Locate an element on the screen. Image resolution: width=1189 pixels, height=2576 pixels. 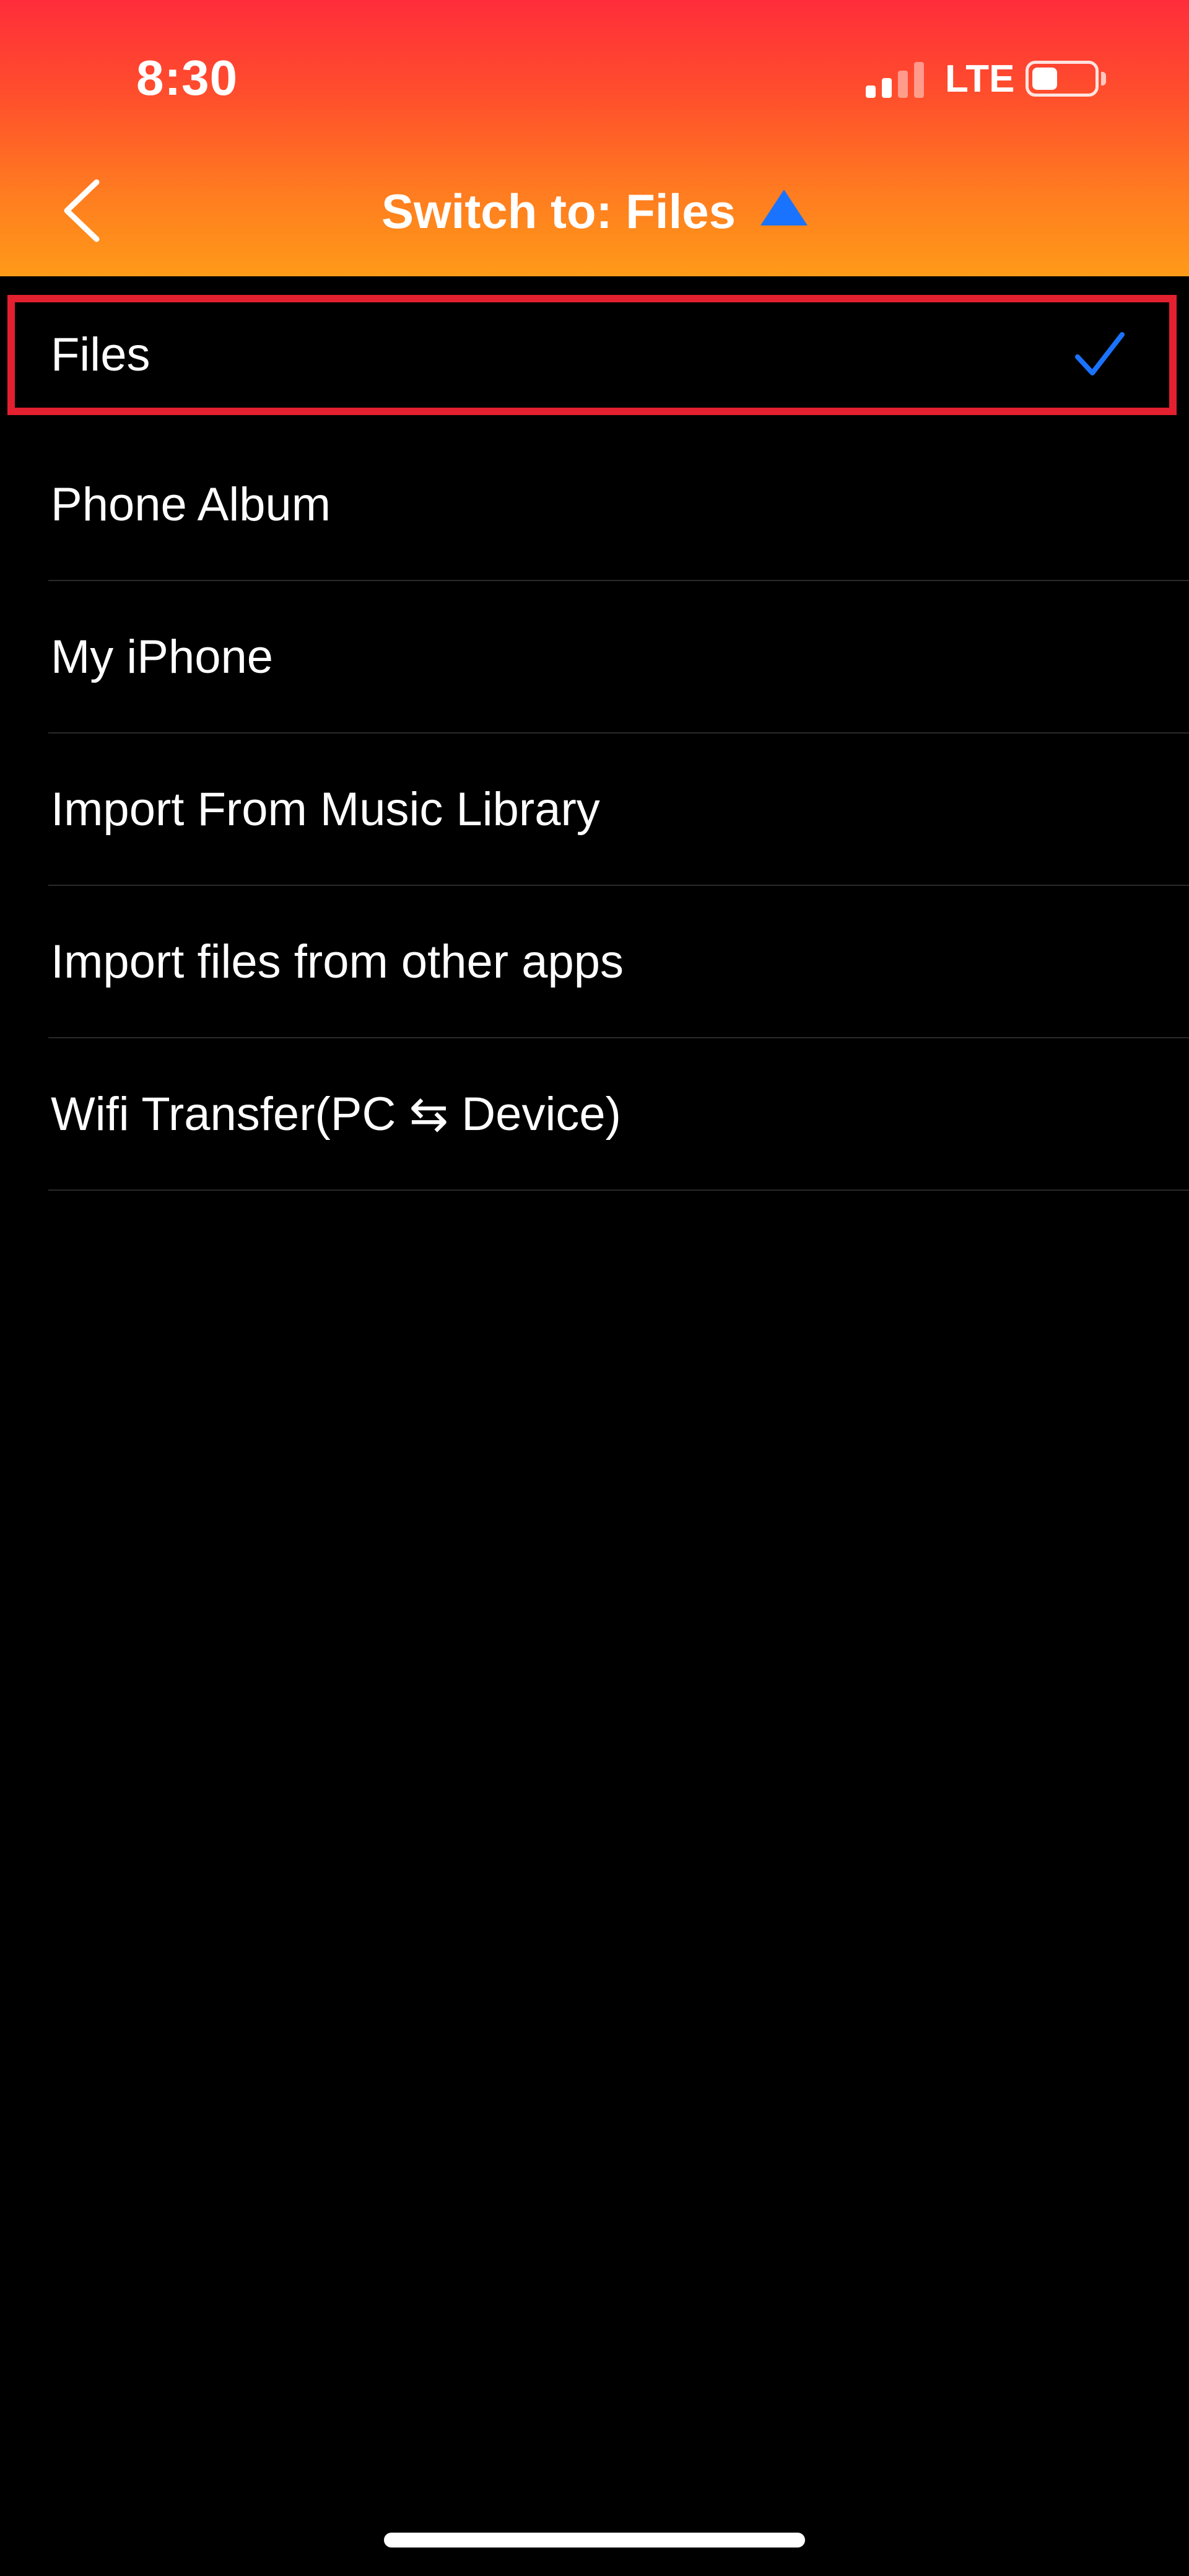
menu-item-files: Files is located at coordinates (594, 355).